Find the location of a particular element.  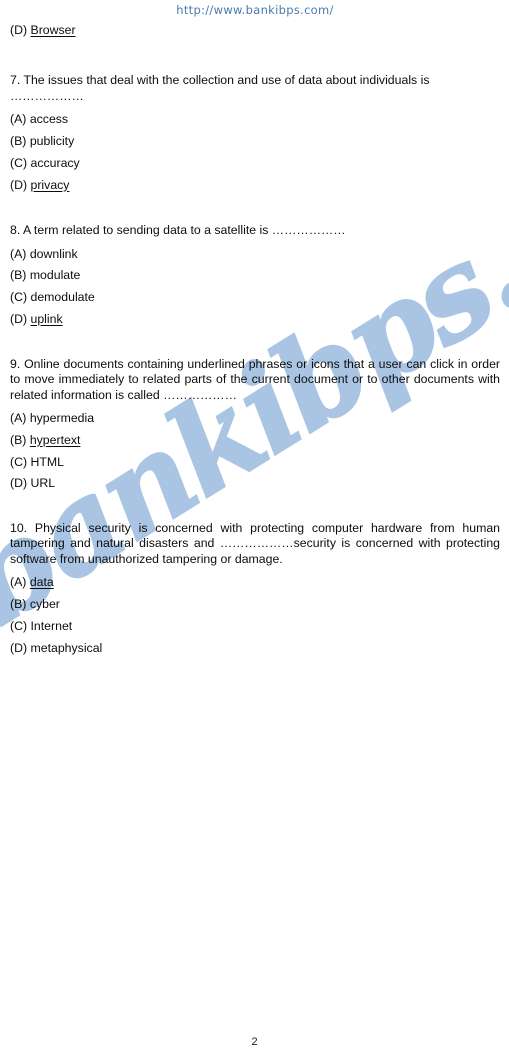

option-text: URL is located at coordinates (43, 483).